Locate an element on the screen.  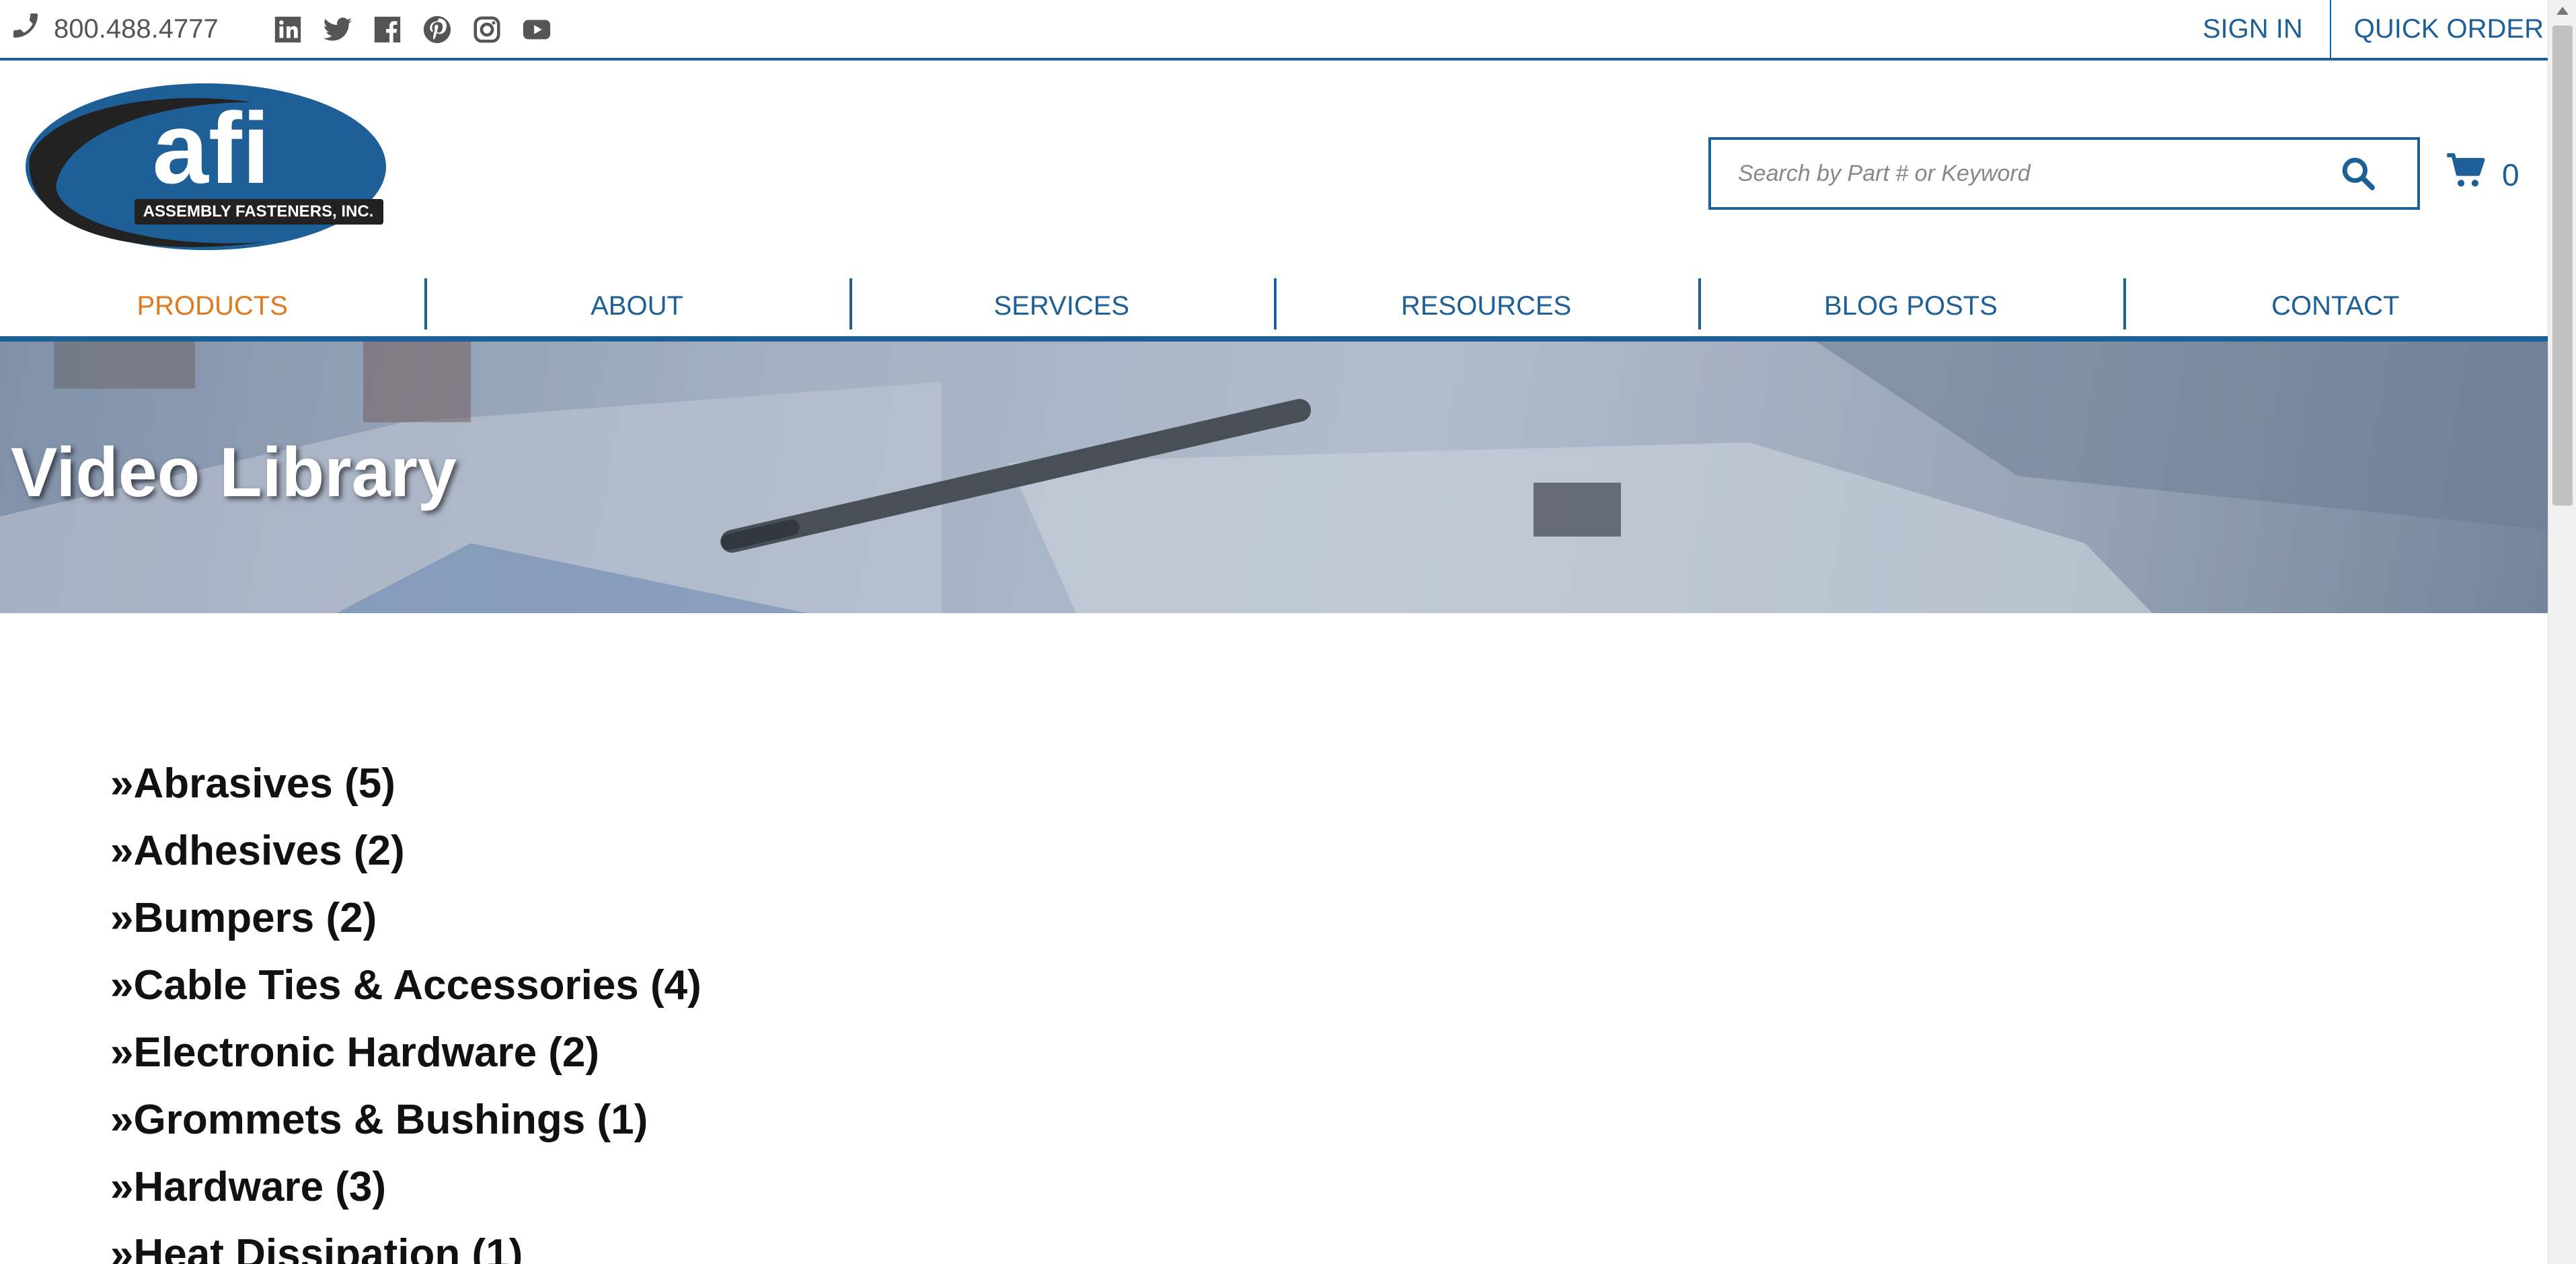
category-link-bumpers: »Bumpers (2) is located at coordinates (406, 919).